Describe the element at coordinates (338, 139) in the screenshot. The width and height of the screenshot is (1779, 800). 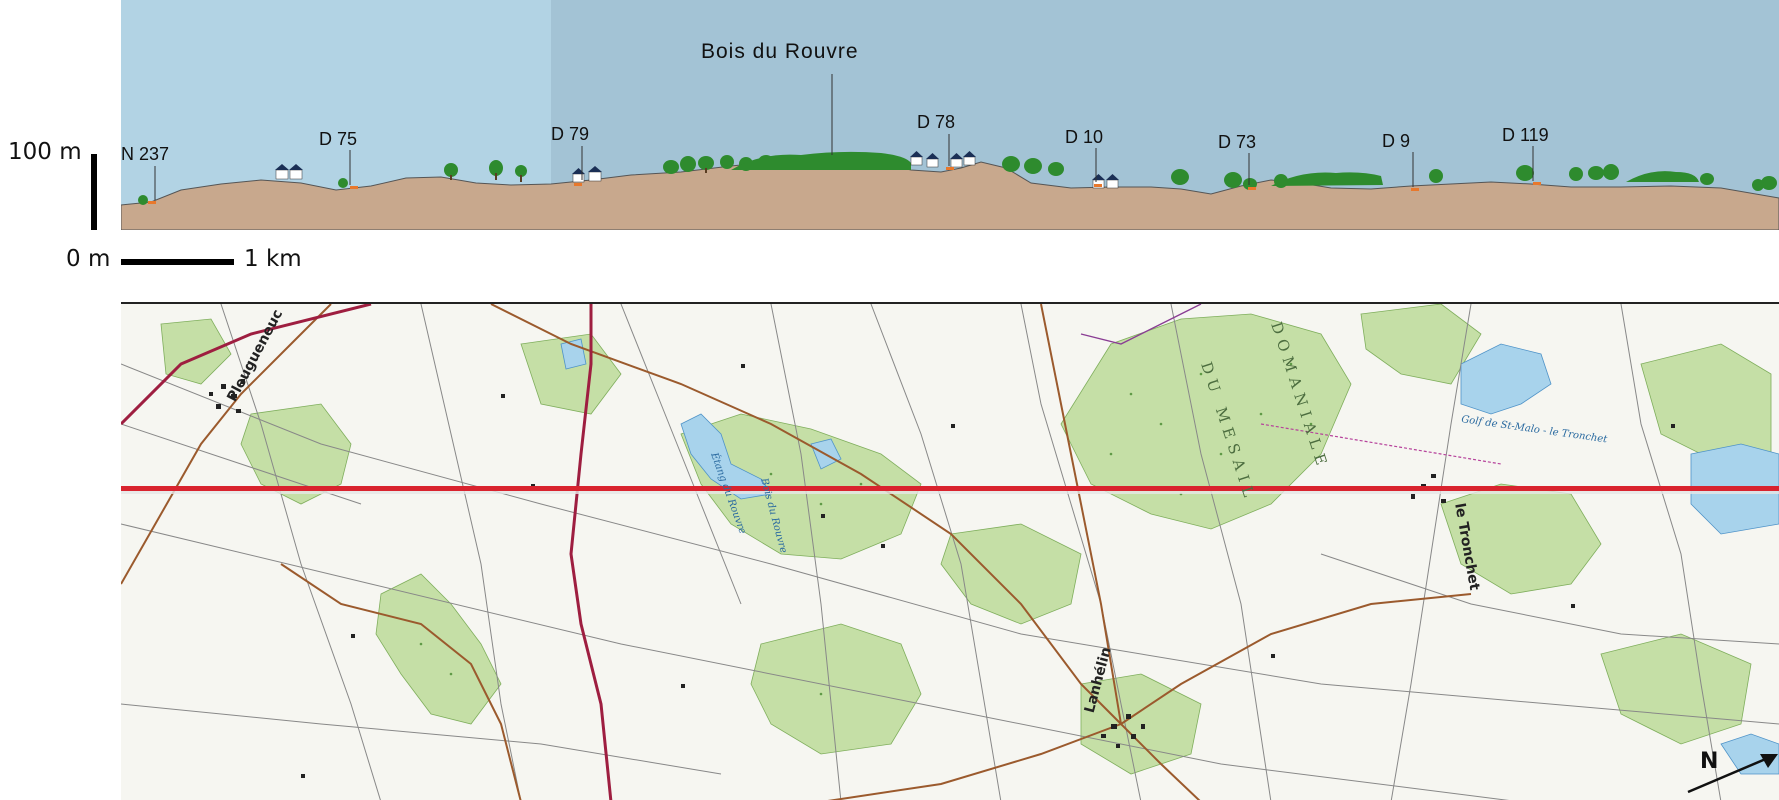
I see `road-label-d75: D 75` at that location.